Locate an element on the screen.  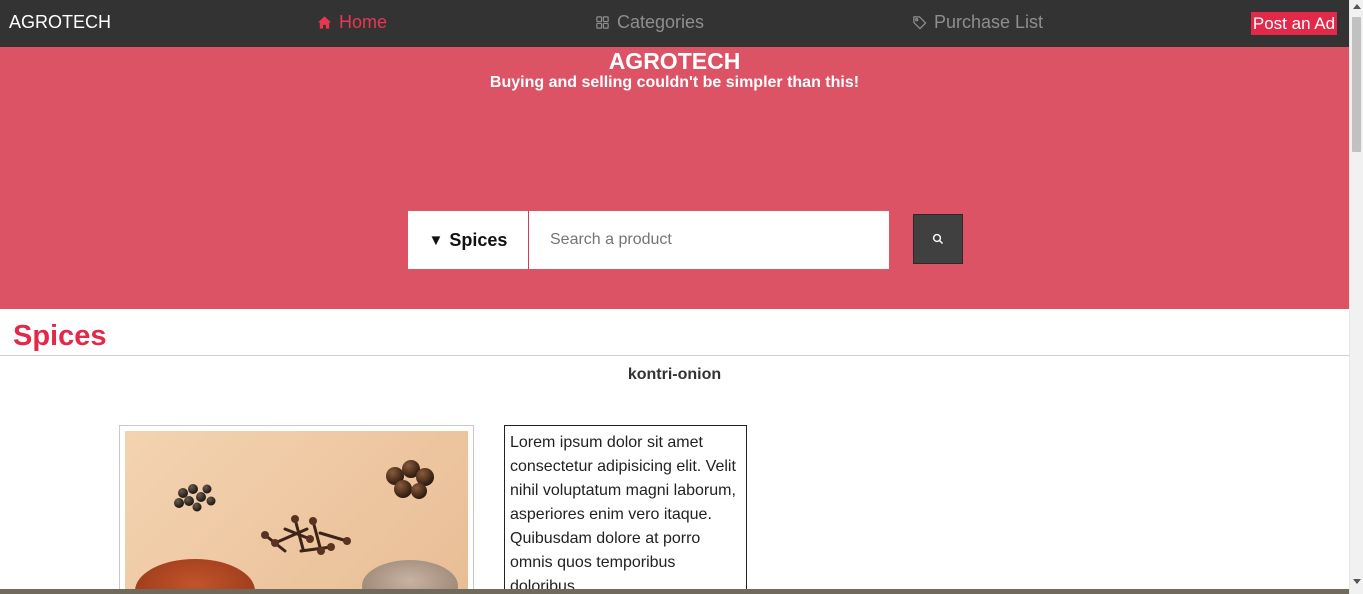
search-icon is located at coordinates (937, 238).